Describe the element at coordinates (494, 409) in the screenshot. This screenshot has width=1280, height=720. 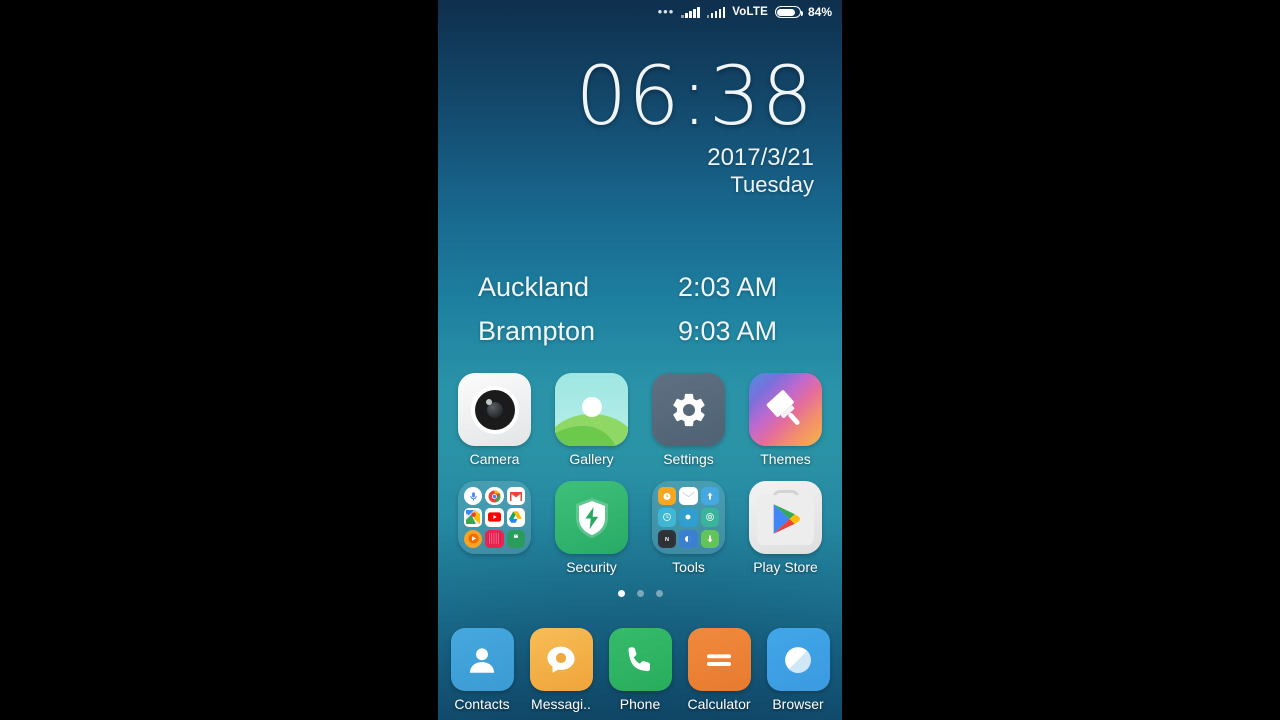
I see `camera-icon` at that location.